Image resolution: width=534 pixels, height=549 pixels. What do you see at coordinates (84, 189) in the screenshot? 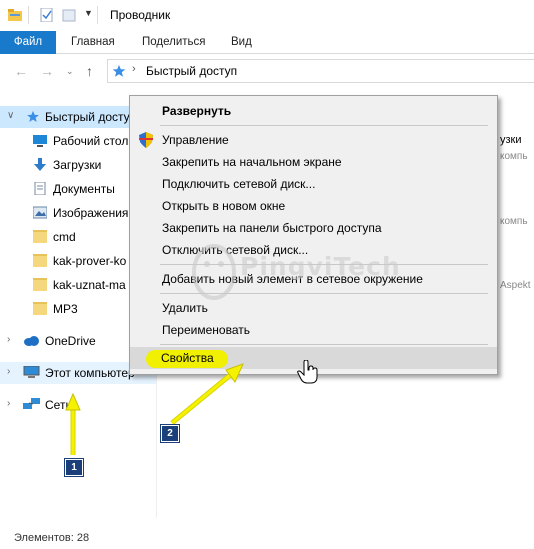
I see `sidebar-item-label: Документы` at bounding box center [84, 189].